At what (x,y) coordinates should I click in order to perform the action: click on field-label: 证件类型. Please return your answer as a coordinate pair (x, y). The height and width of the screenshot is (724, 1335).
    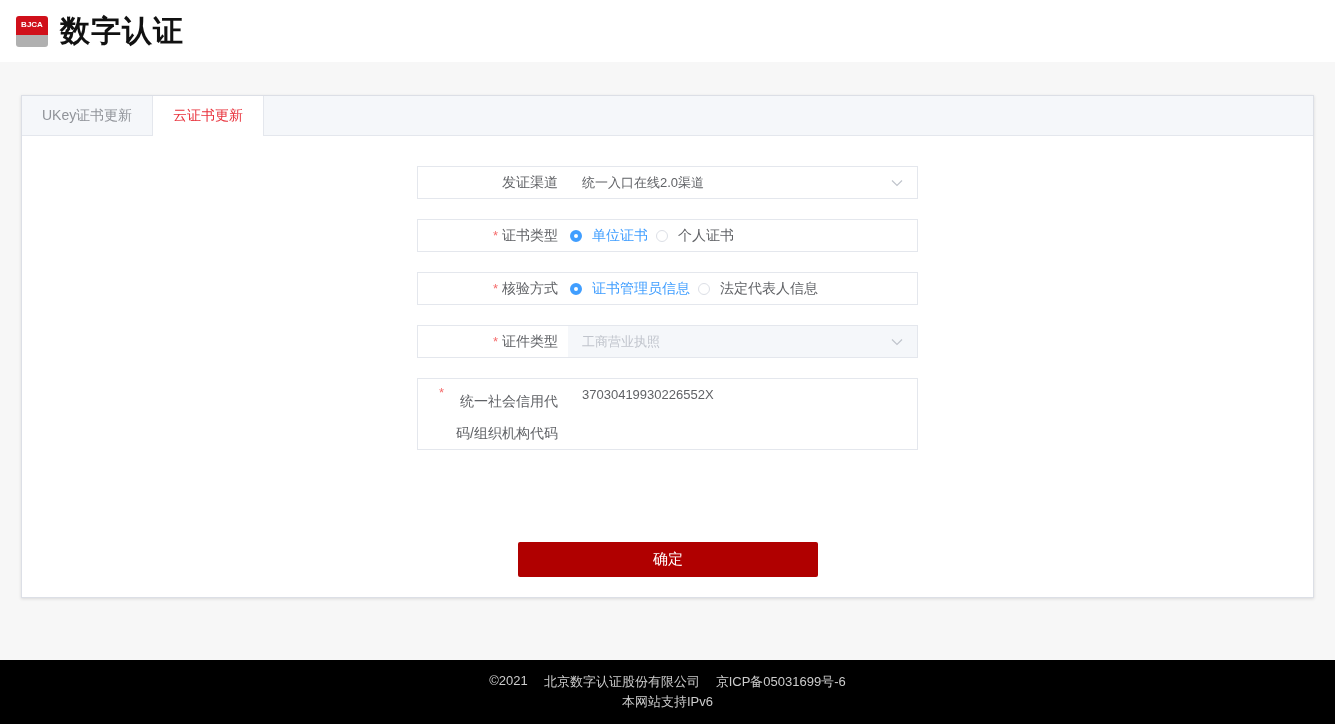
    Looking at the image, I should click on (530, 341).